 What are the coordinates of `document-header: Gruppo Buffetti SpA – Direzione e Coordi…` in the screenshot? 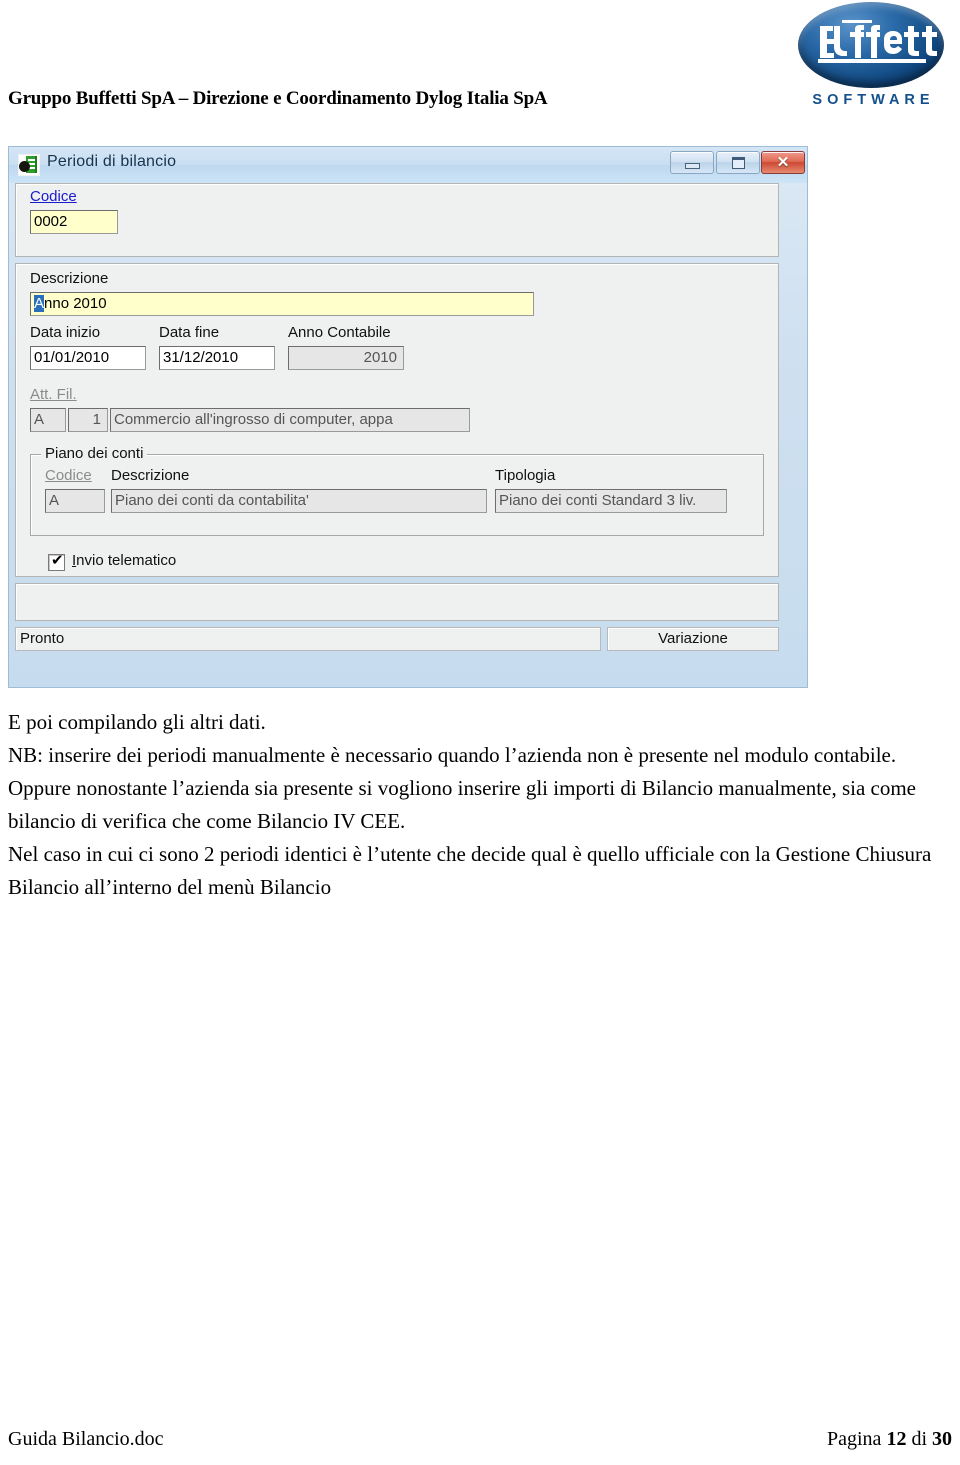 It's located at (480, 60).